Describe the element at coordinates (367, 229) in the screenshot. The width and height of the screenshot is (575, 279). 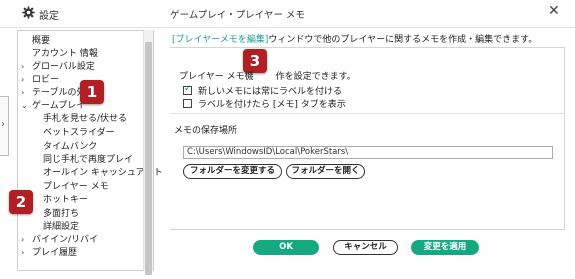
I see `panel-bottom-divider` at that location.